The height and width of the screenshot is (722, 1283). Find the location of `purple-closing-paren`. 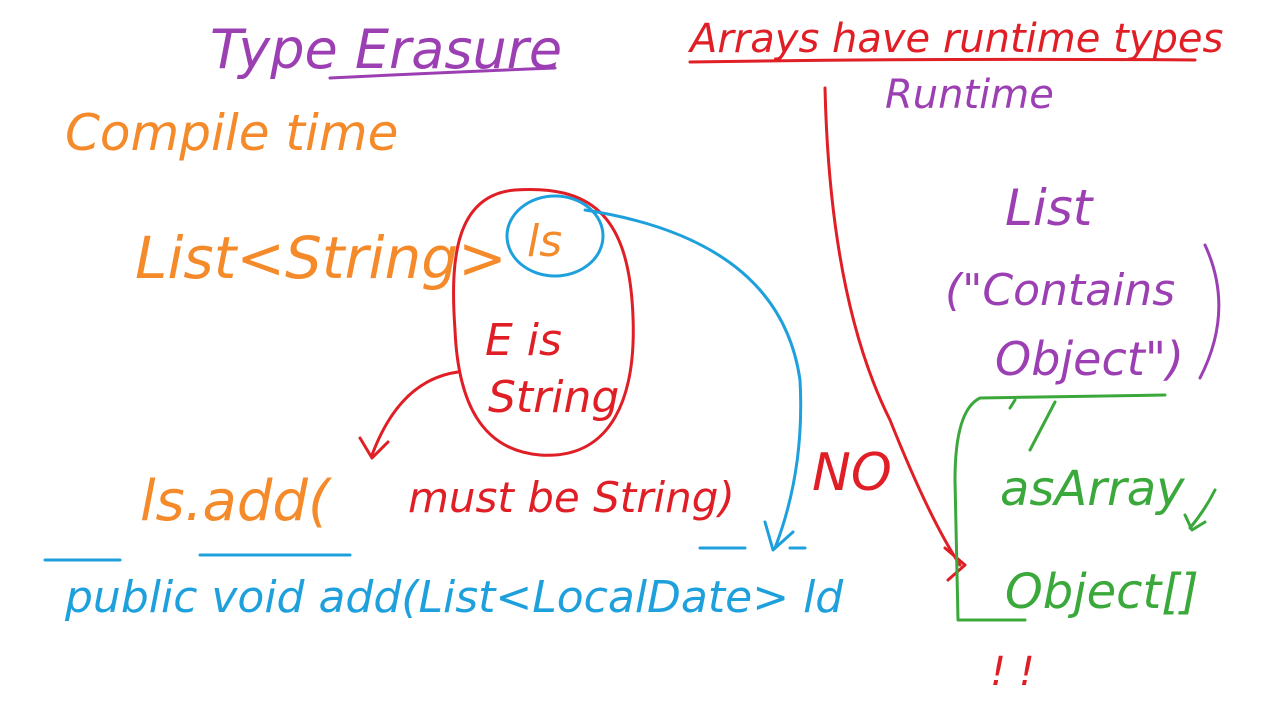

purple-closing-paren is located at coordinates (1209, 311).